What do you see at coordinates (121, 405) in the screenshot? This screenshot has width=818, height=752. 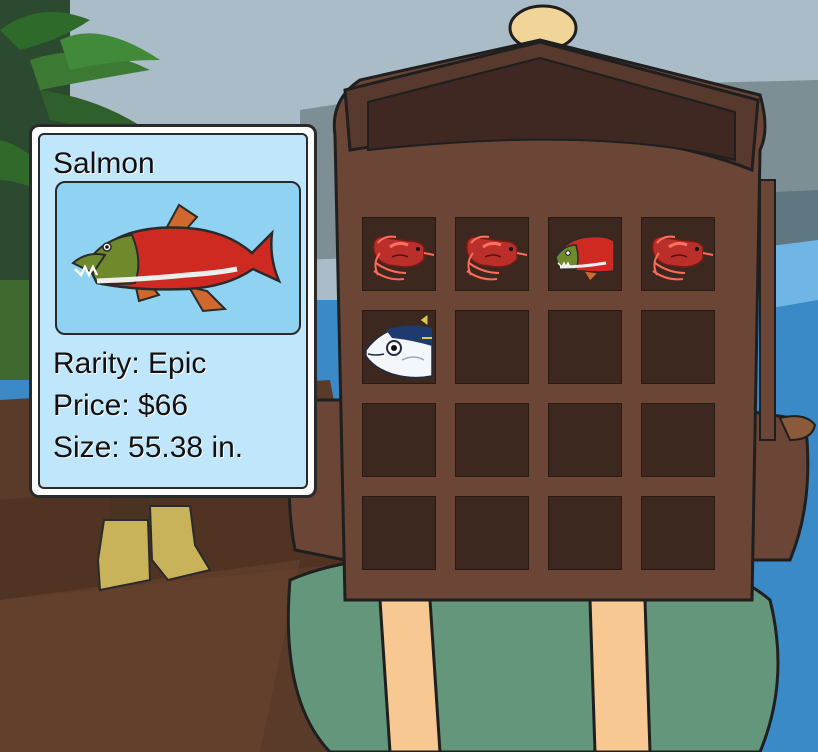 I see `item-price: Price: $66` at bounding box center [121, 405].